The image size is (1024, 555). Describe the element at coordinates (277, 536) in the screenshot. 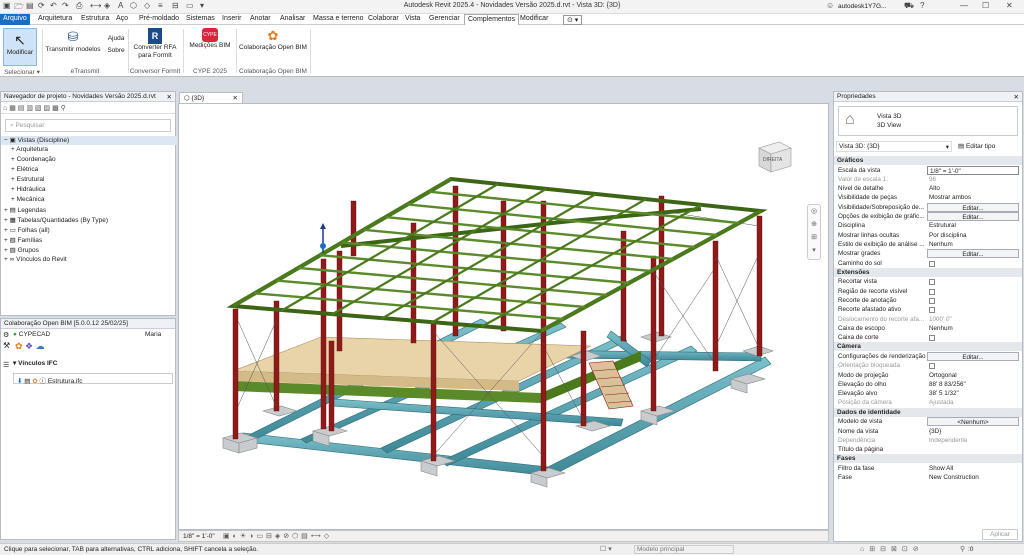

I see `view-control-icons: ▣◐☀◑▭⊟◈⊘⬡▤⟷◇` at that location.